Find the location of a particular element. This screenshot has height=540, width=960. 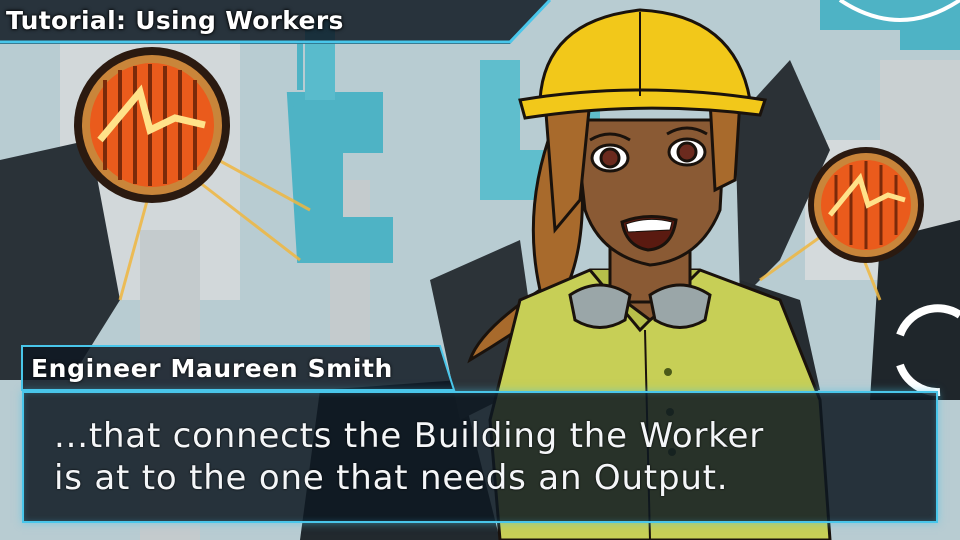

speaker-name: Engineer Maureen Smith is located at coordinates (212, 368).